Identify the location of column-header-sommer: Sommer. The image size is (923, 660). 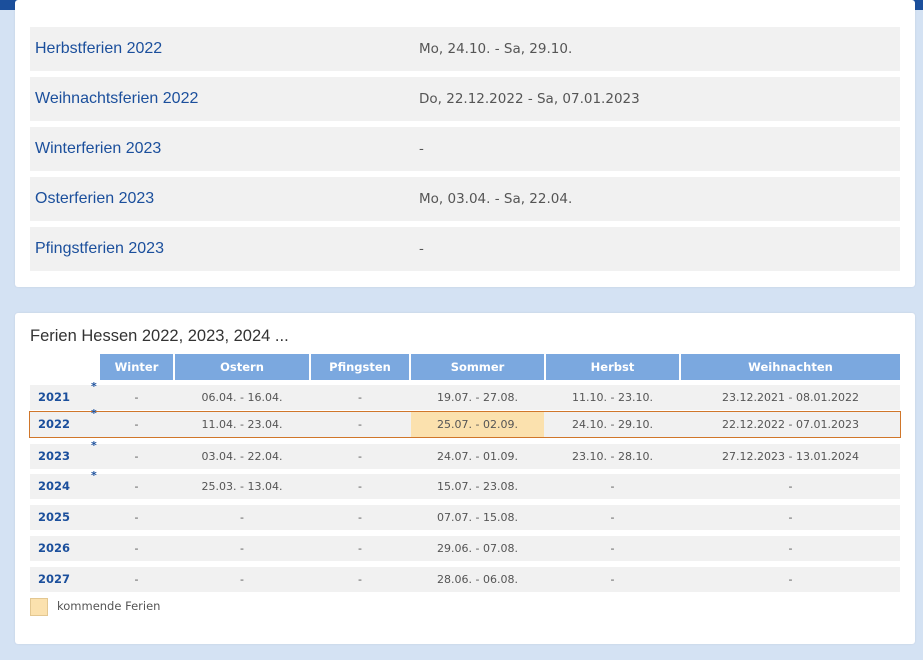
(477, 367).